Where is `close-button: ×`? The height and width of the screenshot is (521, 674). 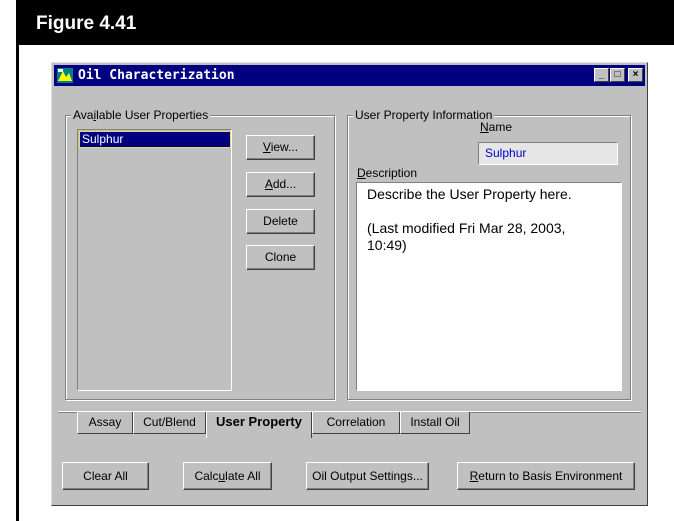
close-button: × is located at coordinates (635, 75).